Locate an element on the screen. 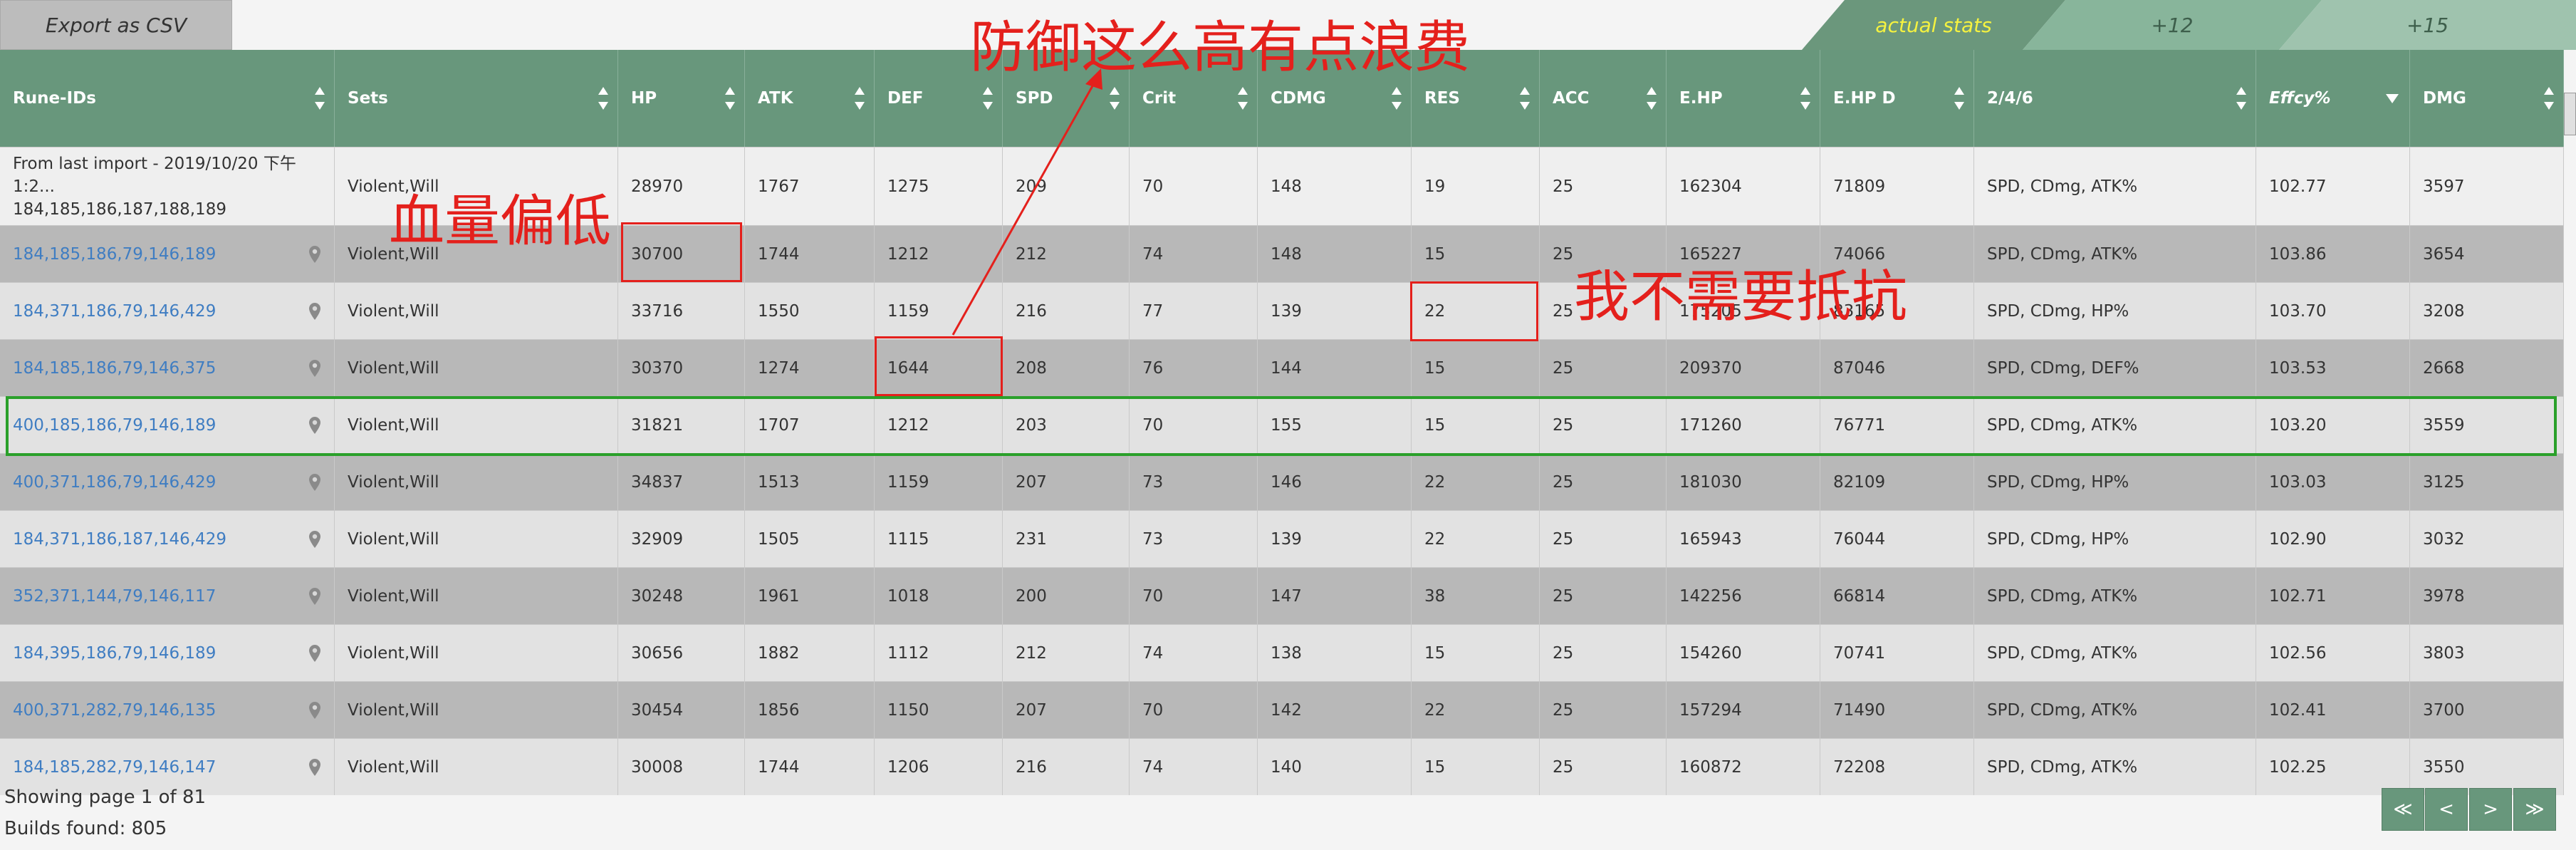  prev-page-button: < is located at coordinates (2446, 809).